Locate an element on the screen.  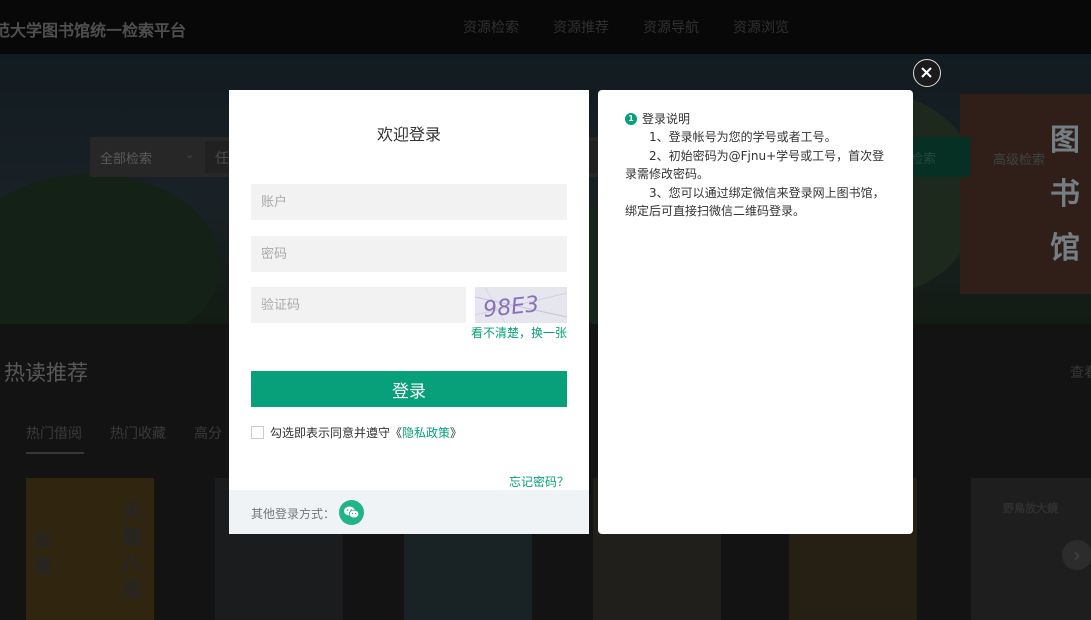
captcha-image: 98E3 is located at coordinates (521, 305).